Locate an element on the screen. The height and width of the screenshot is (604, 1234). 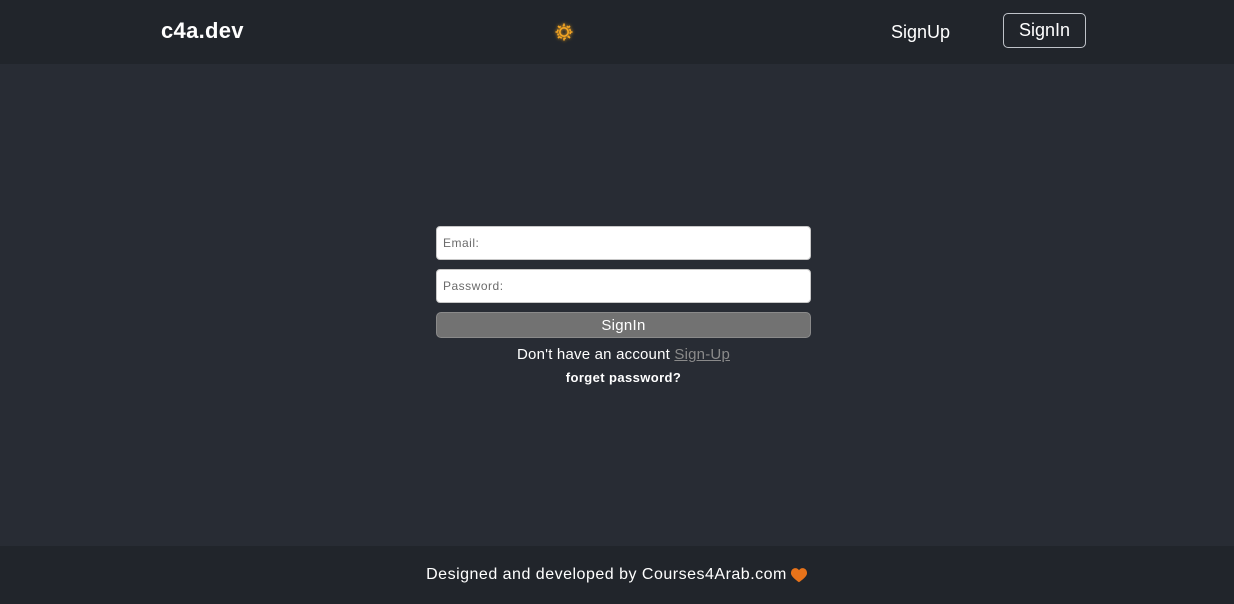
sun-gear-icon is located at coordinates (564, 32).